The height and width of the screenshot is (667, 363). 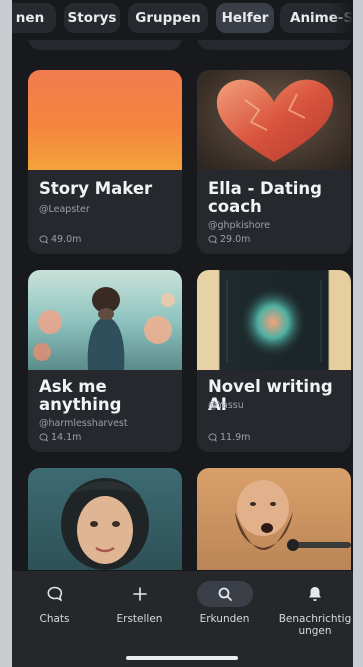 I want to click on character-card: Ask me anything @harmlessharvest 14.1m, so click(x=105, y=361).